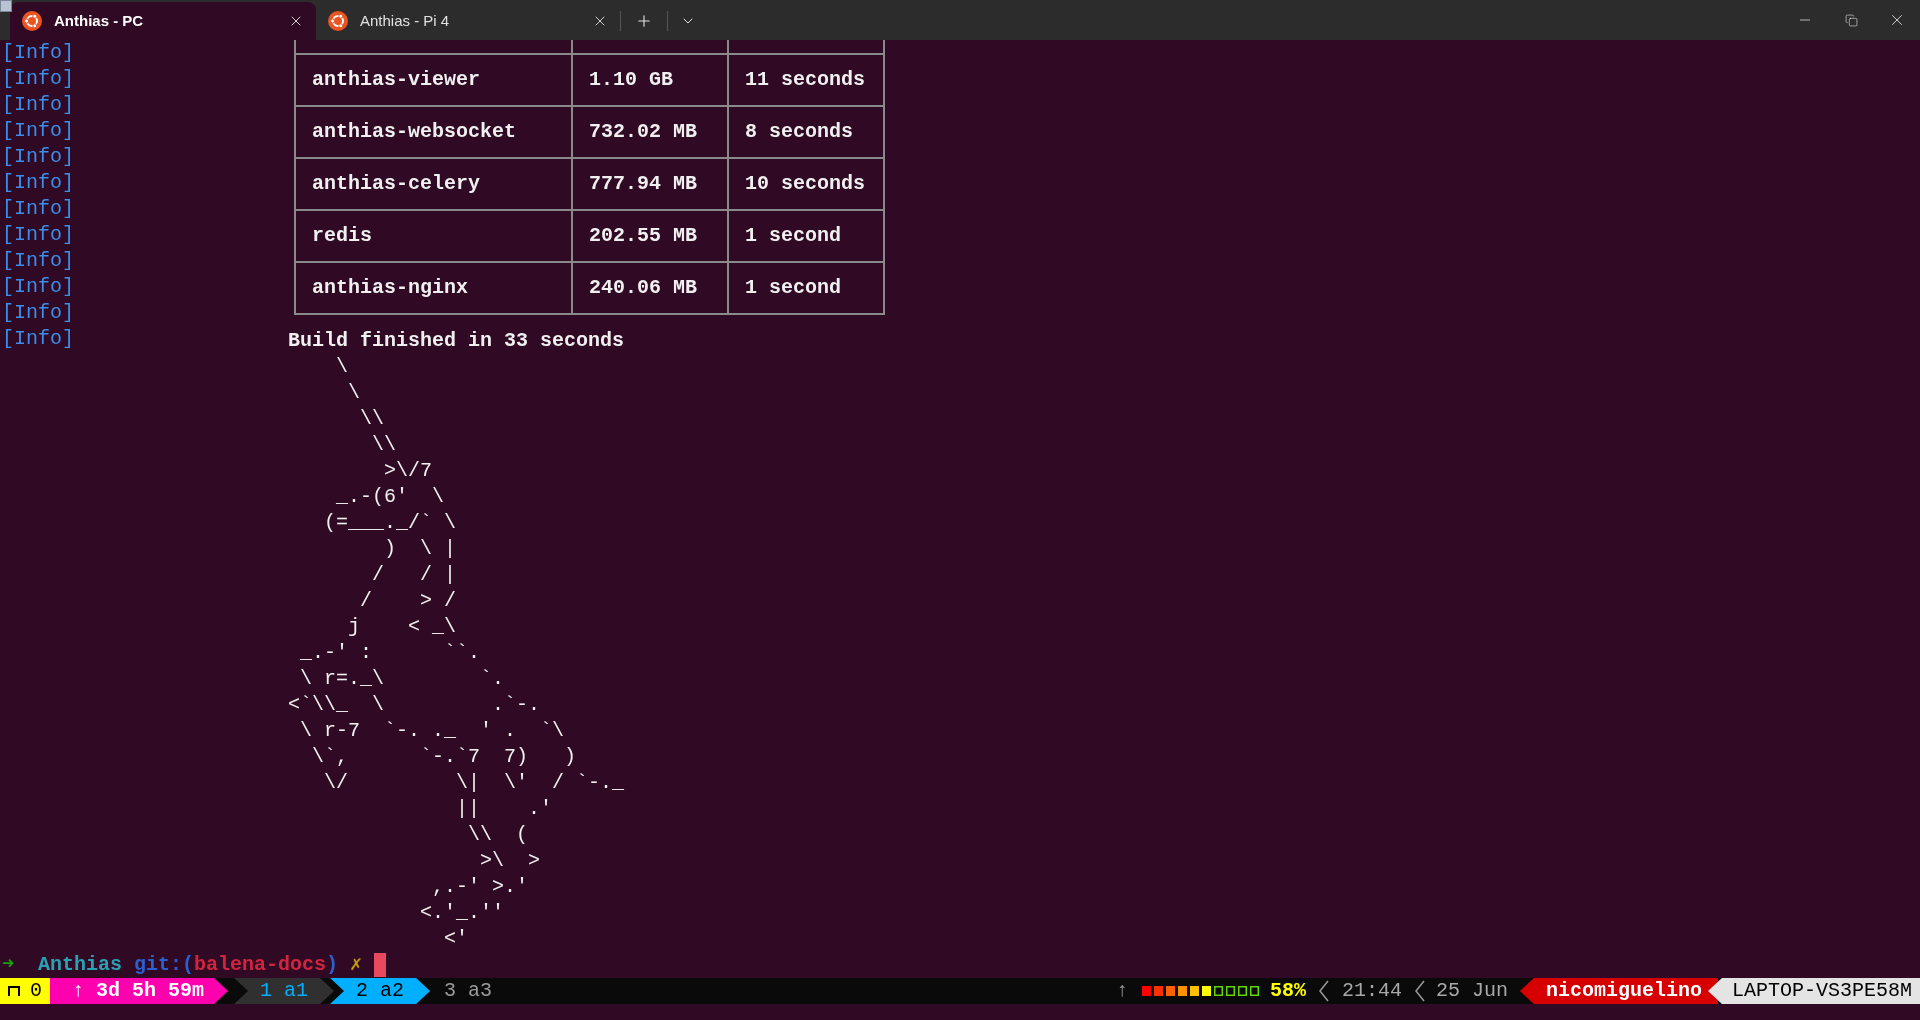 Image resolution: width=1920 pixels, height=1020 pixels. Describe the element at coordinates (456, 939) in the screenshot. I see `ascii-art-line: <'` at that location.